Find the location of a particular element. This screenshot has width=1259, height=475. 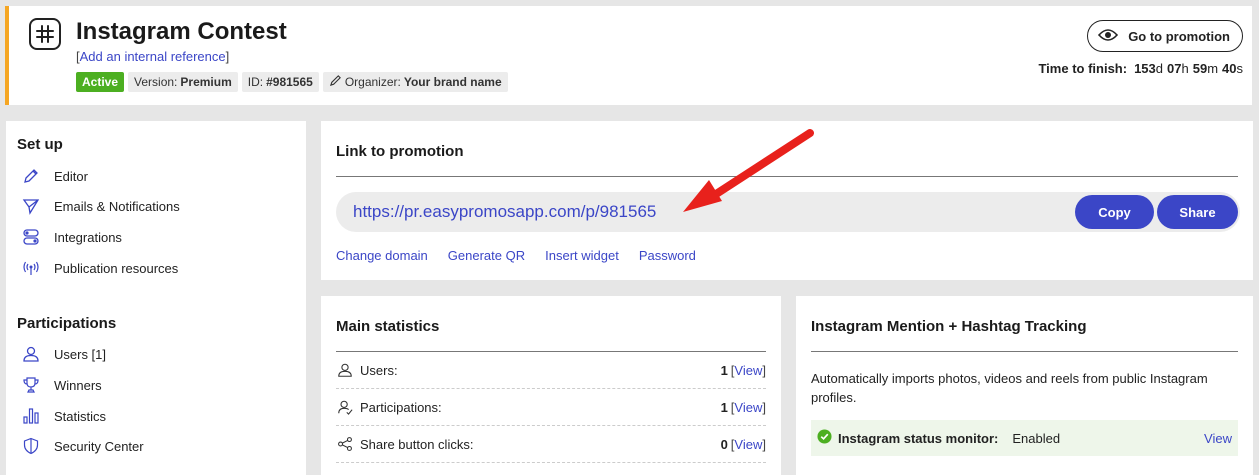

page-title: Instagram Contest is located at coordinates (181, 31).